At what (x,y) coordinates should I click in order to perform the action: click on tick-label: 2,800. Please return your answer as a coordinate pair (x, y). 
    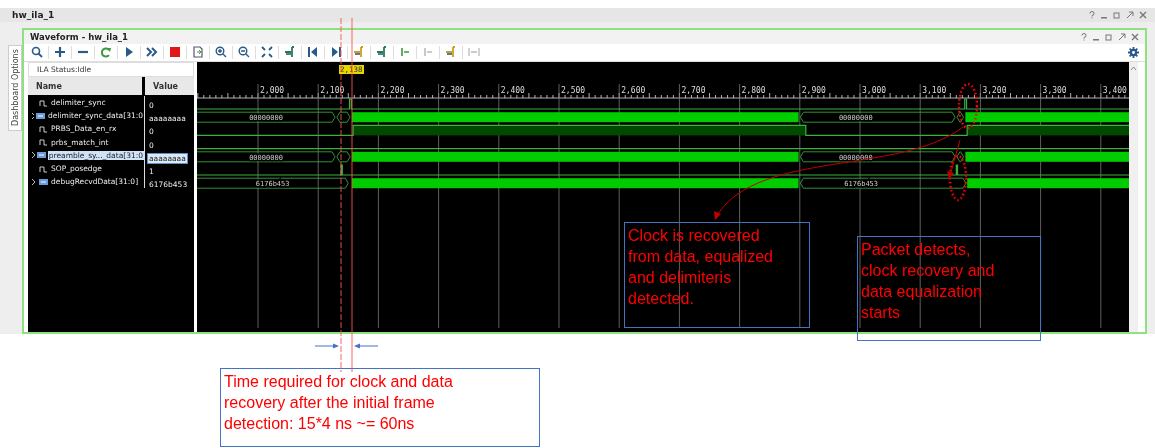
    Looking at the image, I should click on (753, 90).